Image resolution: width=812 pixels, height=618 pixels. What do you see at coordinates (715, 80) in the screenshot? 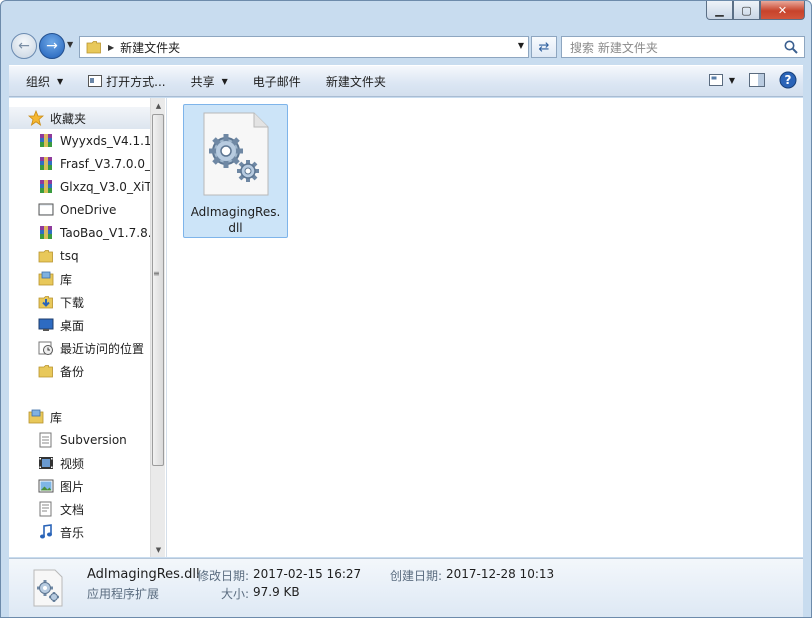
I see `change-view-icon` at bounding box center [715, 80].